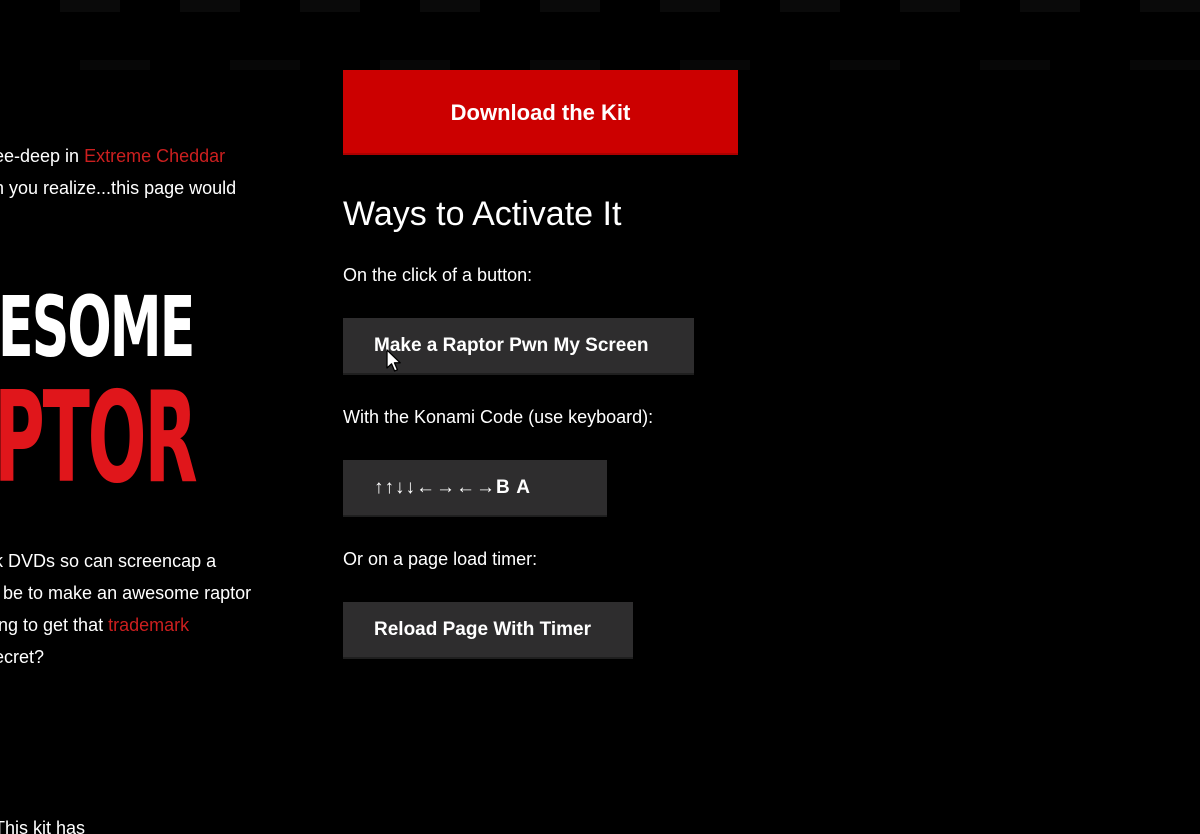 This screenshot has width=1200, height=834. I want to click on konami-code-button: ↑↑↓↓←→←→B A, so click(475, 488).